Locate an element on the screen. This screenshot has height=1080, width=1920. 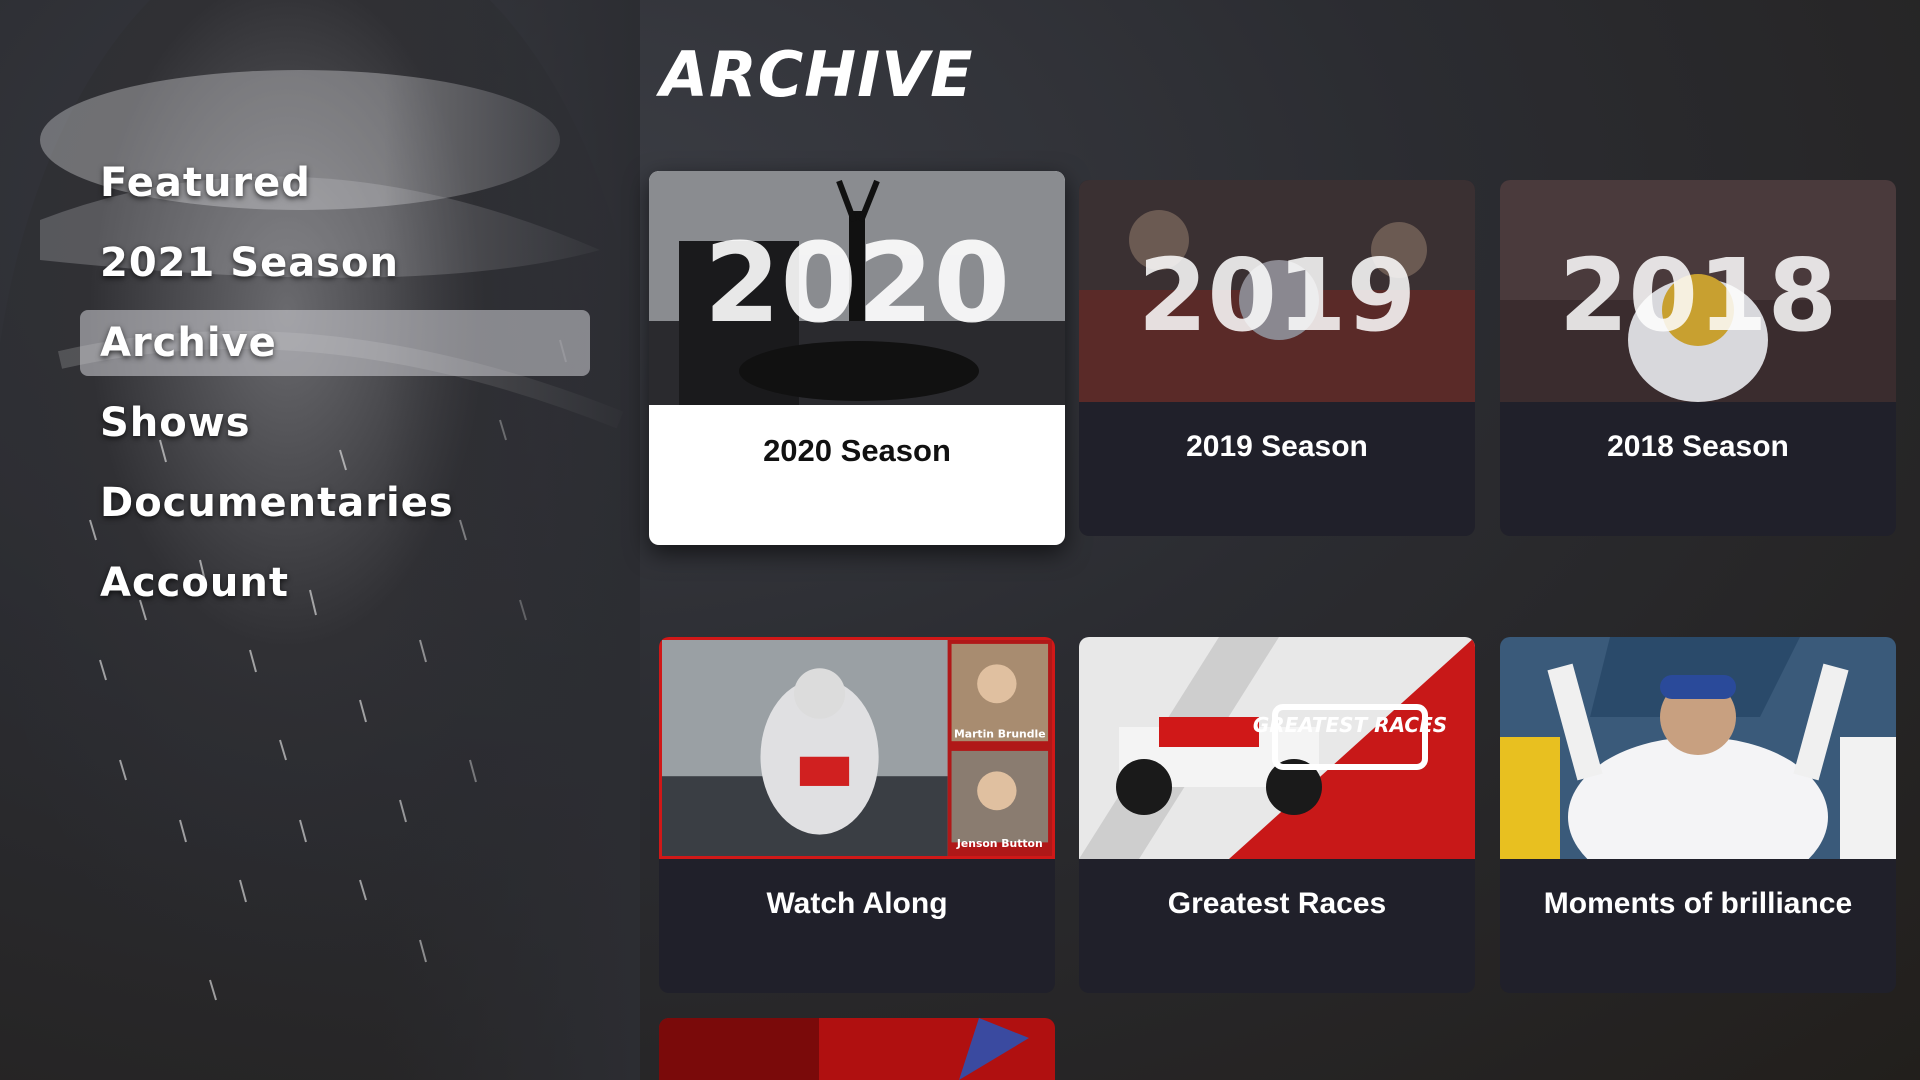
card-thumbnail: 2019 is located at coordinates (1277, 291).